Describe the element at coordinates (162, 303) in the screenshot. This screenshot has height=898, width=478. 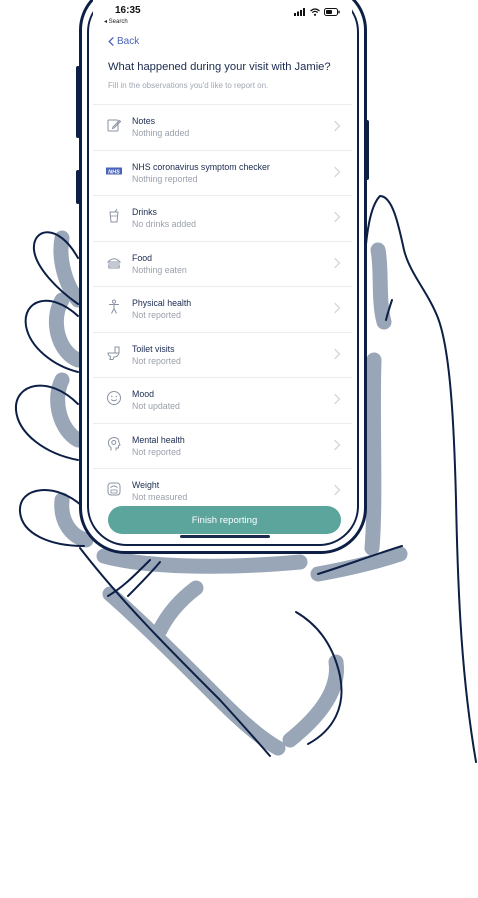
I see `item-title: Physical health` at that location.